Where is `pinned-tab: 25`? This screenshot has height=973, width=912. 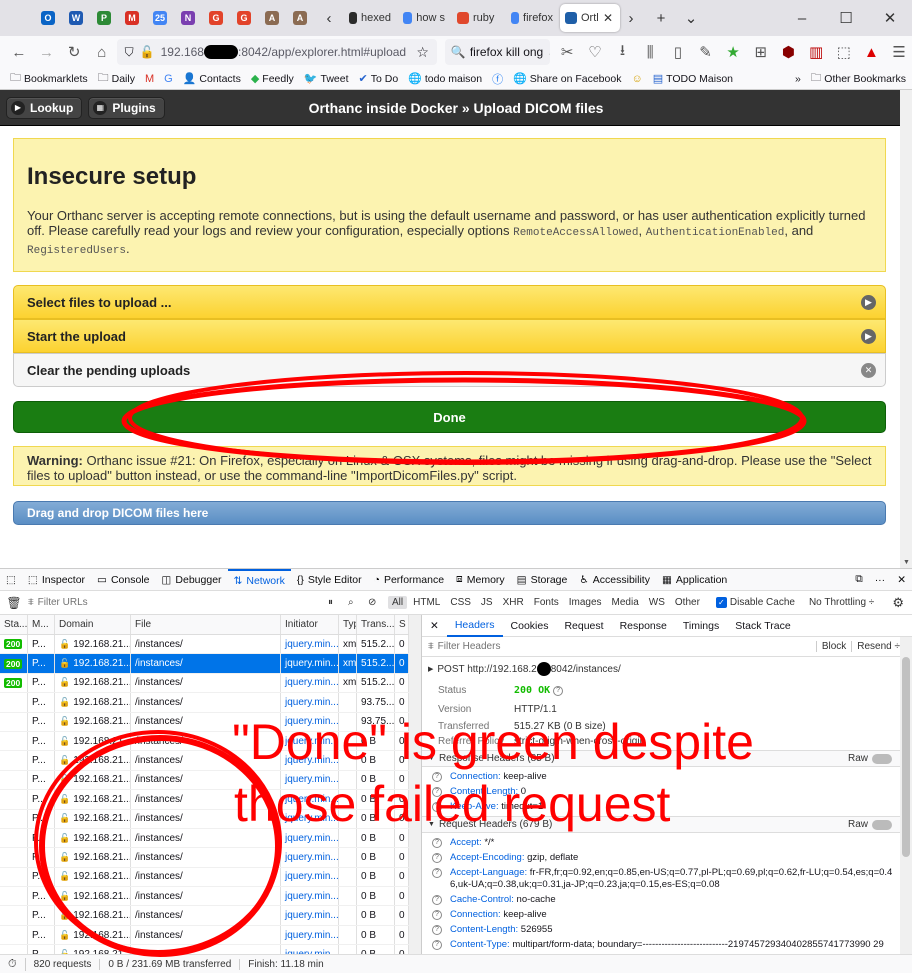
pinned-tab: 25 is located at coordinates (160, 18).